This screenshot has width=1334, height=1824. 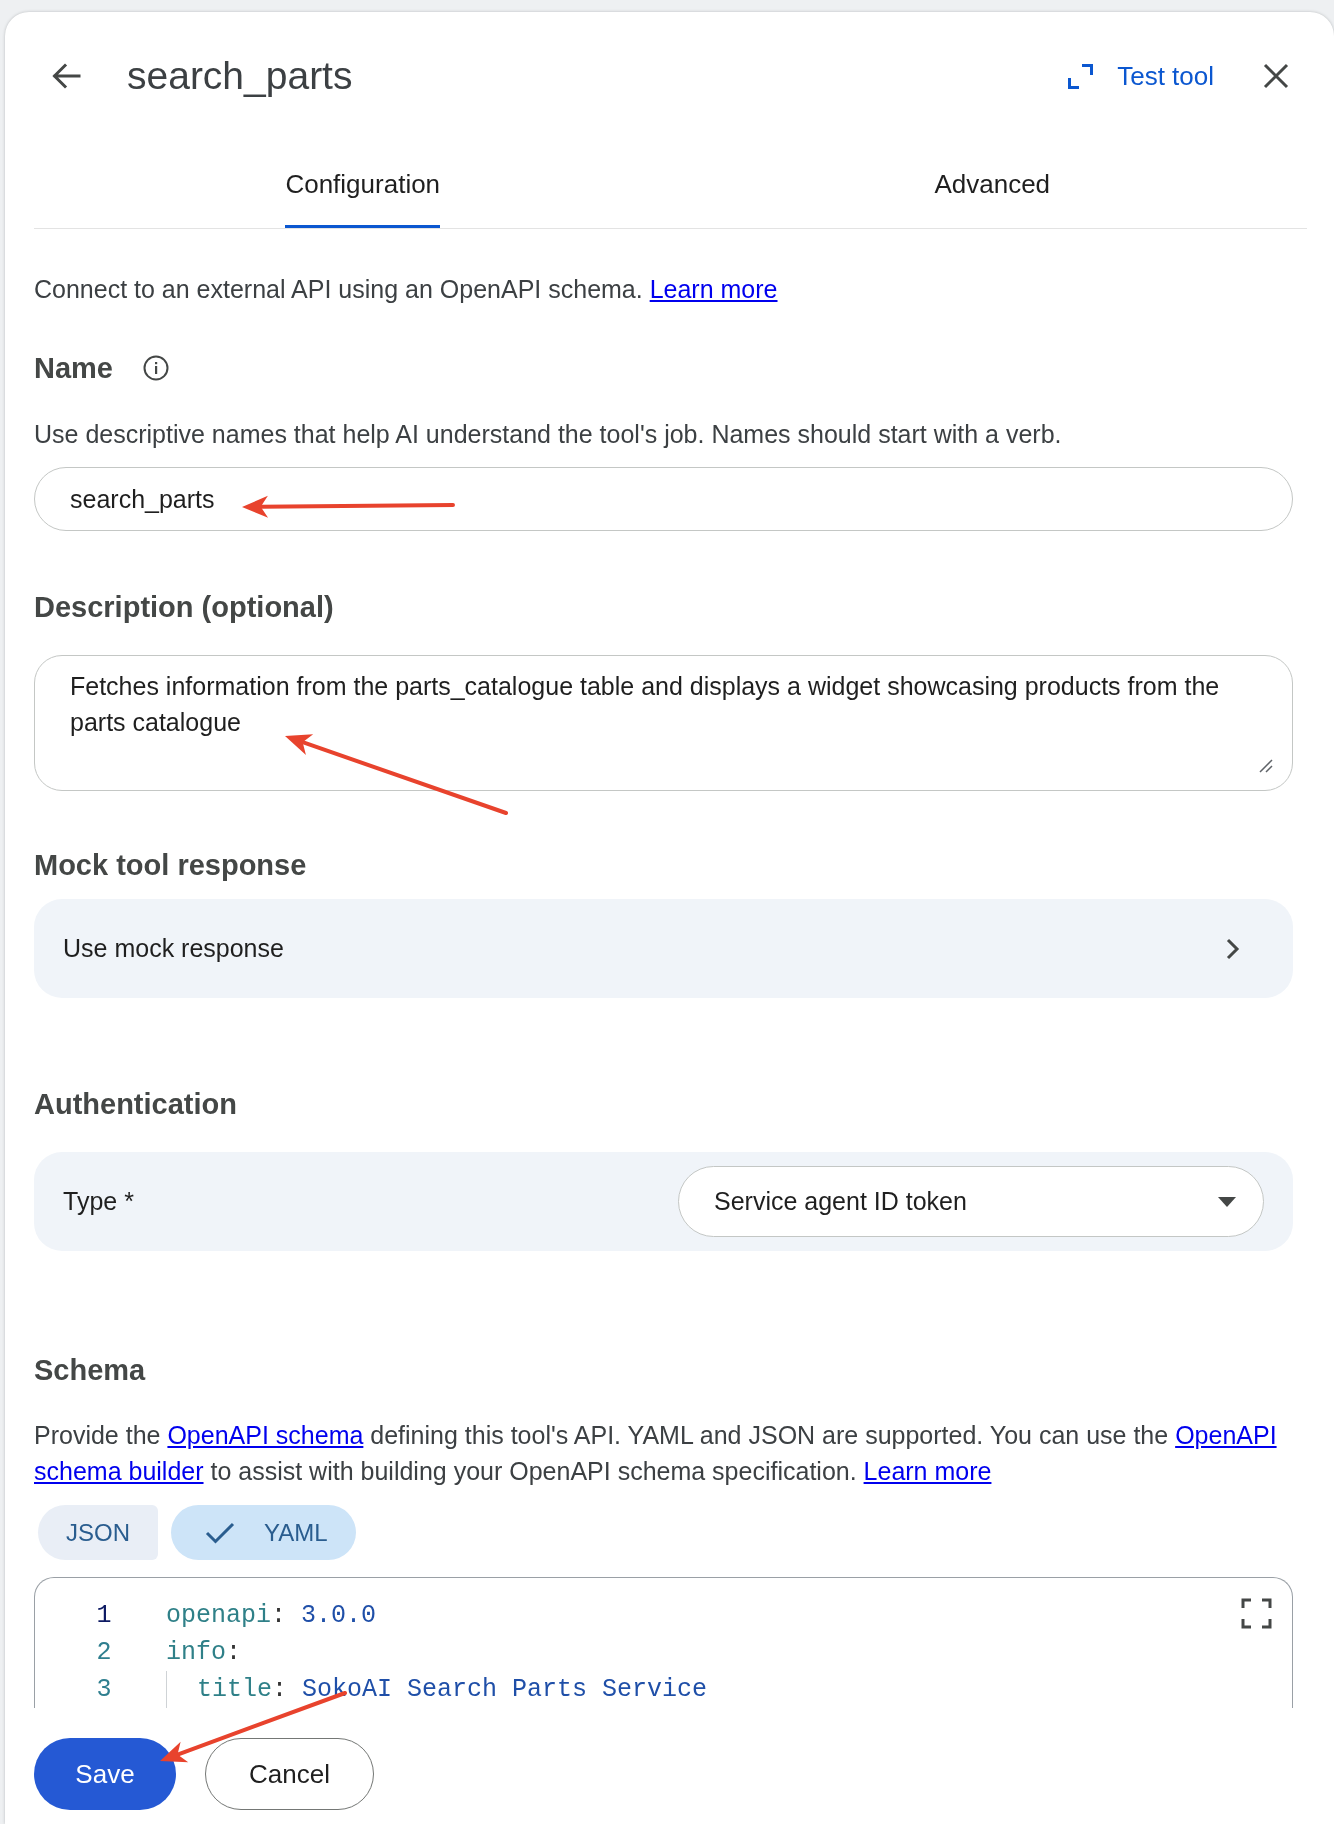 I want to click on format-toggle: JSON, so click(x=98, y=1532).